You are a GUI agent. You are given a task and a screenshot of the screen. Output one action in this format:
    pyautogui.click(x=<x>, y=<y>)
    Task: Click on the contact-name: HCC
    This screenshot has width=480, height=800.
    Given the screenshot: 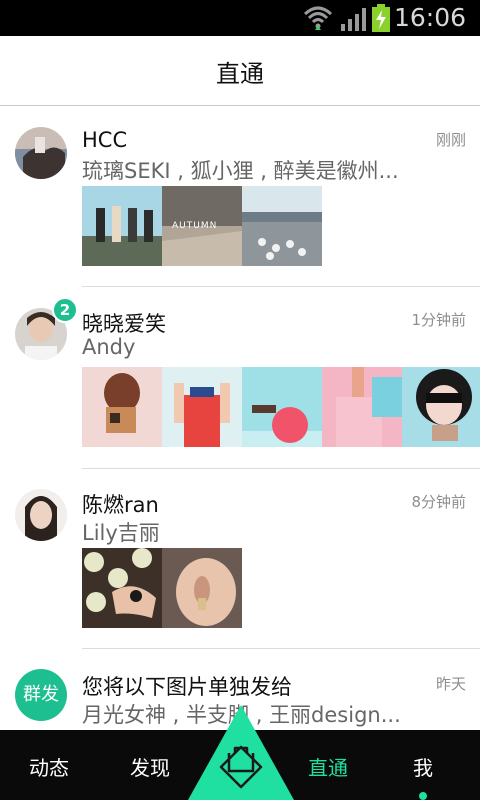 What is the action you would take?
    pyautogui.click(x=105, y=140)
    